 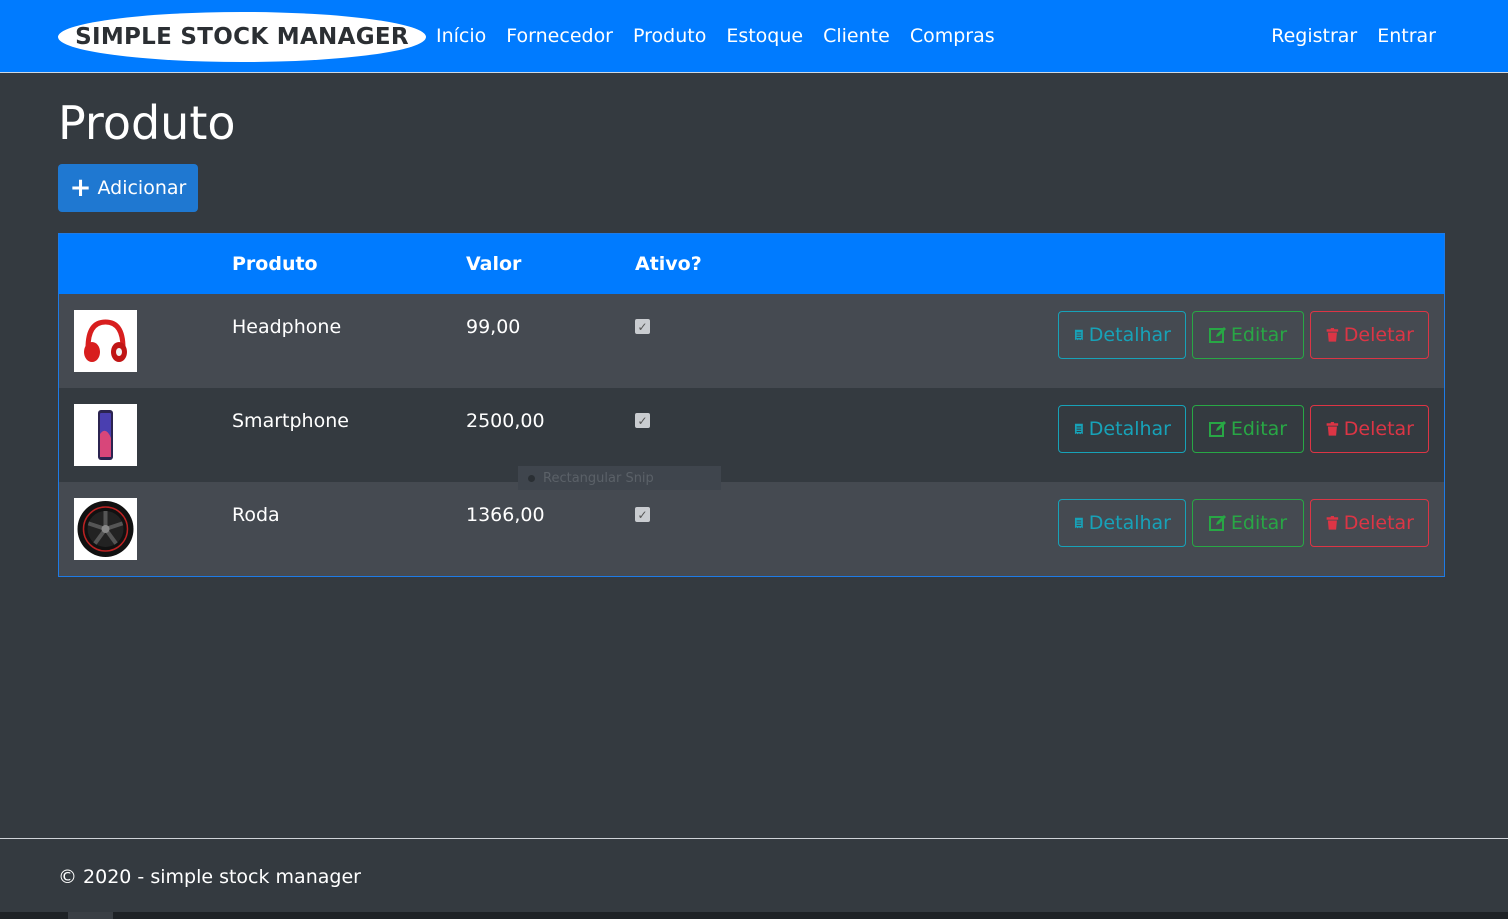 What do you see at coordinates (147, 123) in the screenshot?
I see `page-title: Produto` at bounding box center [147, 123].